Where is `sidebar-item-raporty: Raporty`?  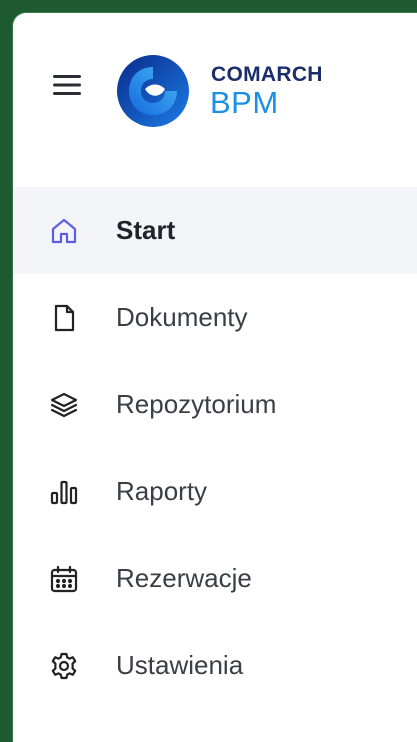 sidebar-item-raporty: Raporty is located at coordinates (215, 491).